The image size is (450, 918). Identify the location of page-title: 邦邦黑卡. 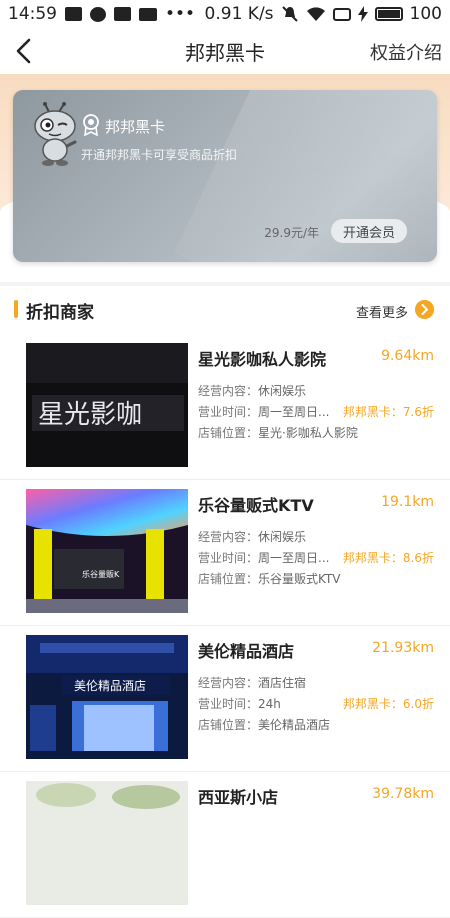
(225, 52).